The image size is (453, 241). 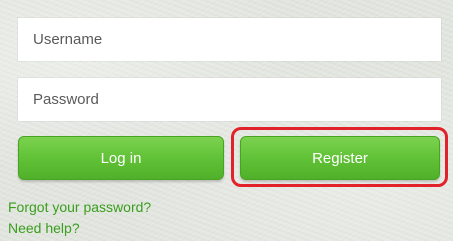 I want to click on forgot-password-link: Forgot your password?, so click(x=79, y=207).